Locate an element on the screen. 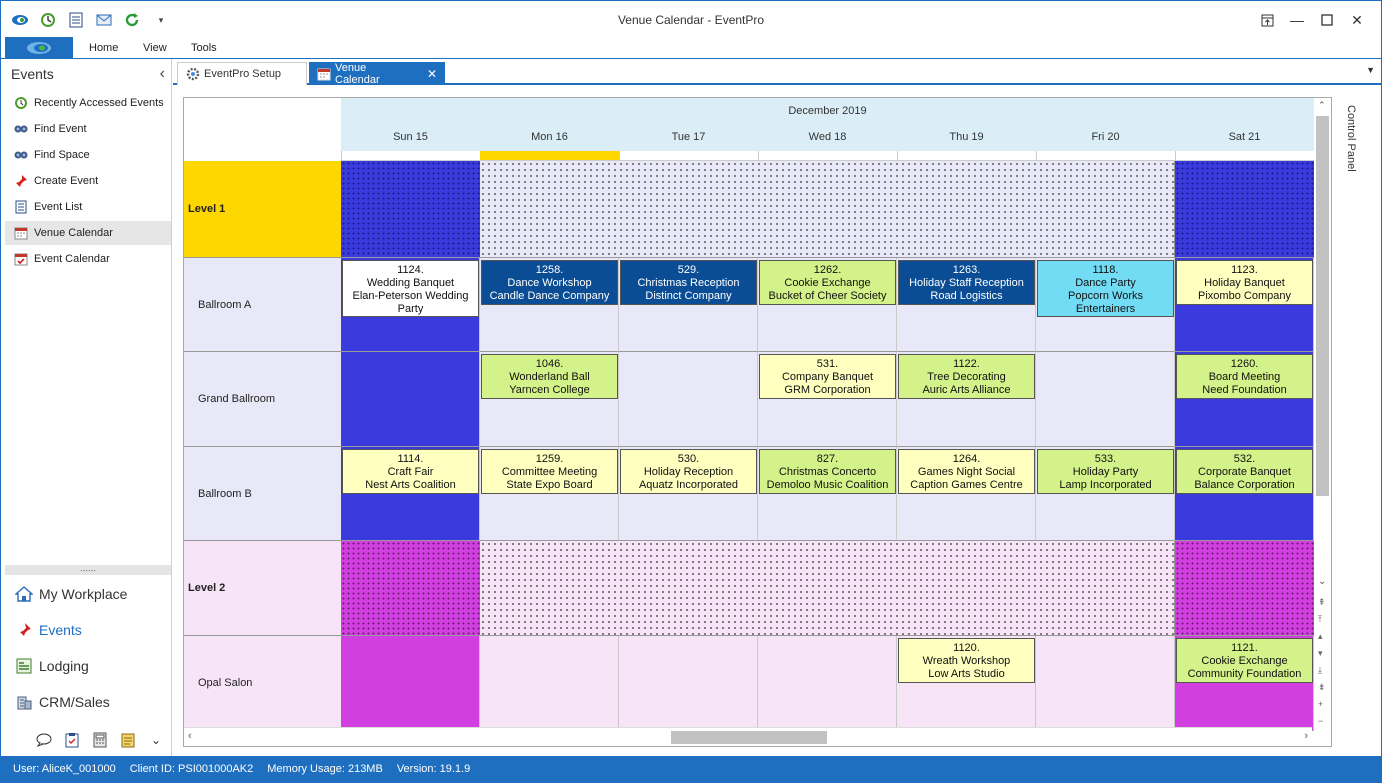  day-header: Mon 16 is located at coordinates (549, 137).